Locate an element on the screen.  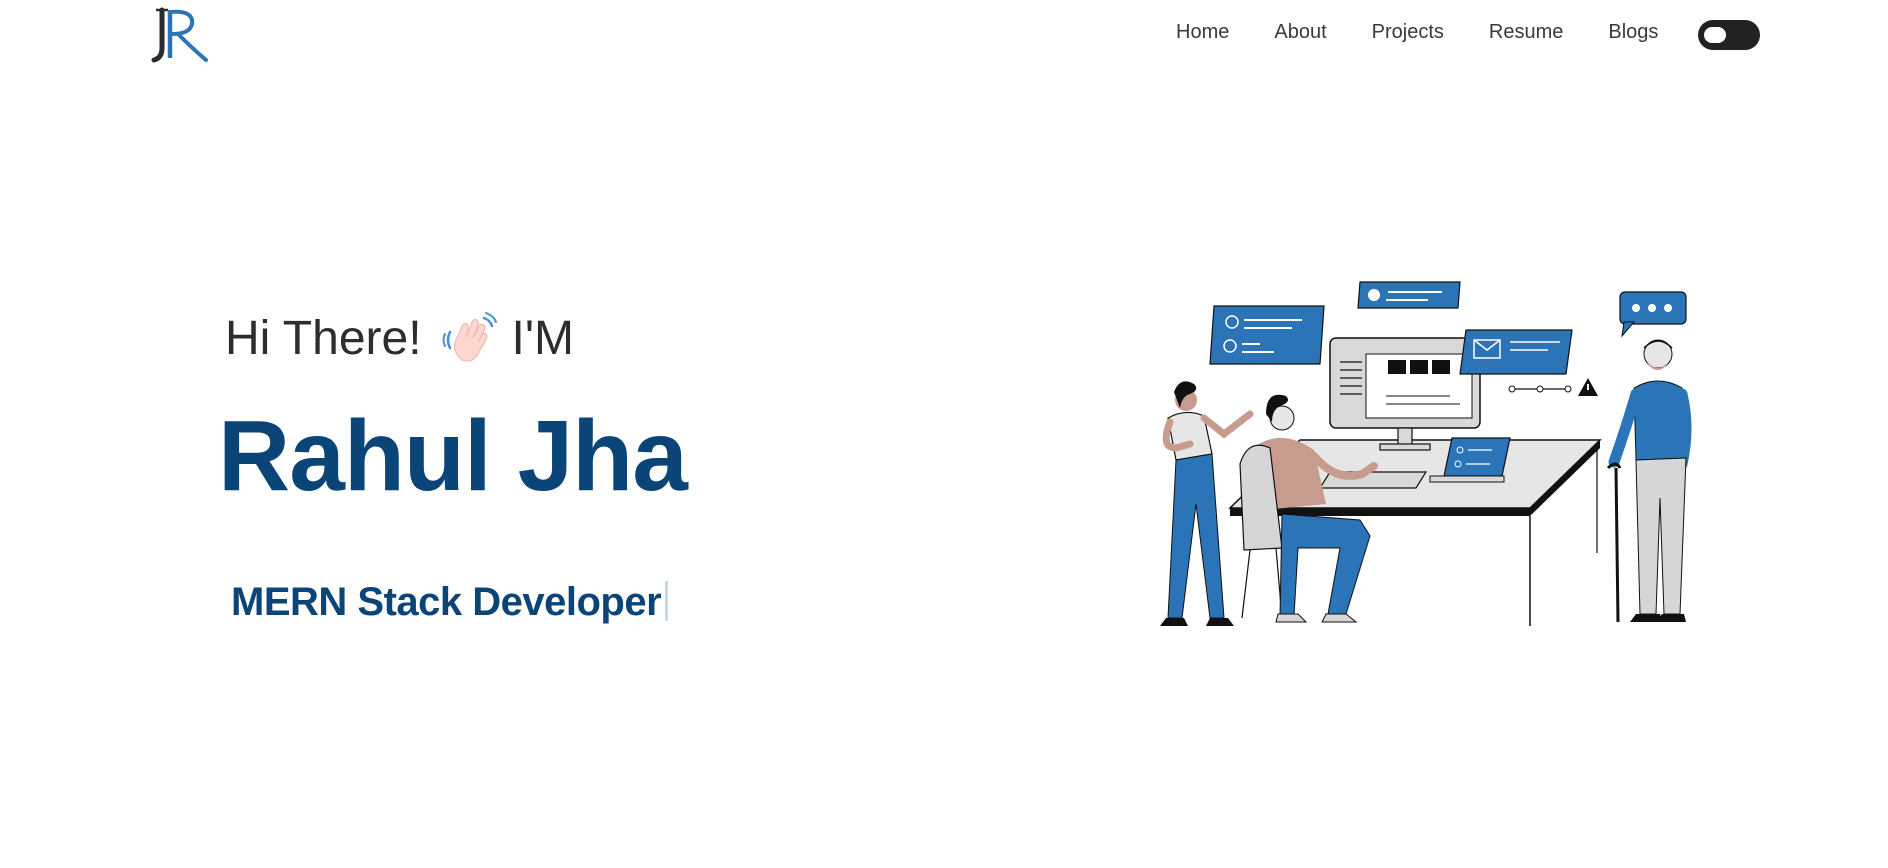
toggle-switch-icon is located at coordinates (1715, 35).